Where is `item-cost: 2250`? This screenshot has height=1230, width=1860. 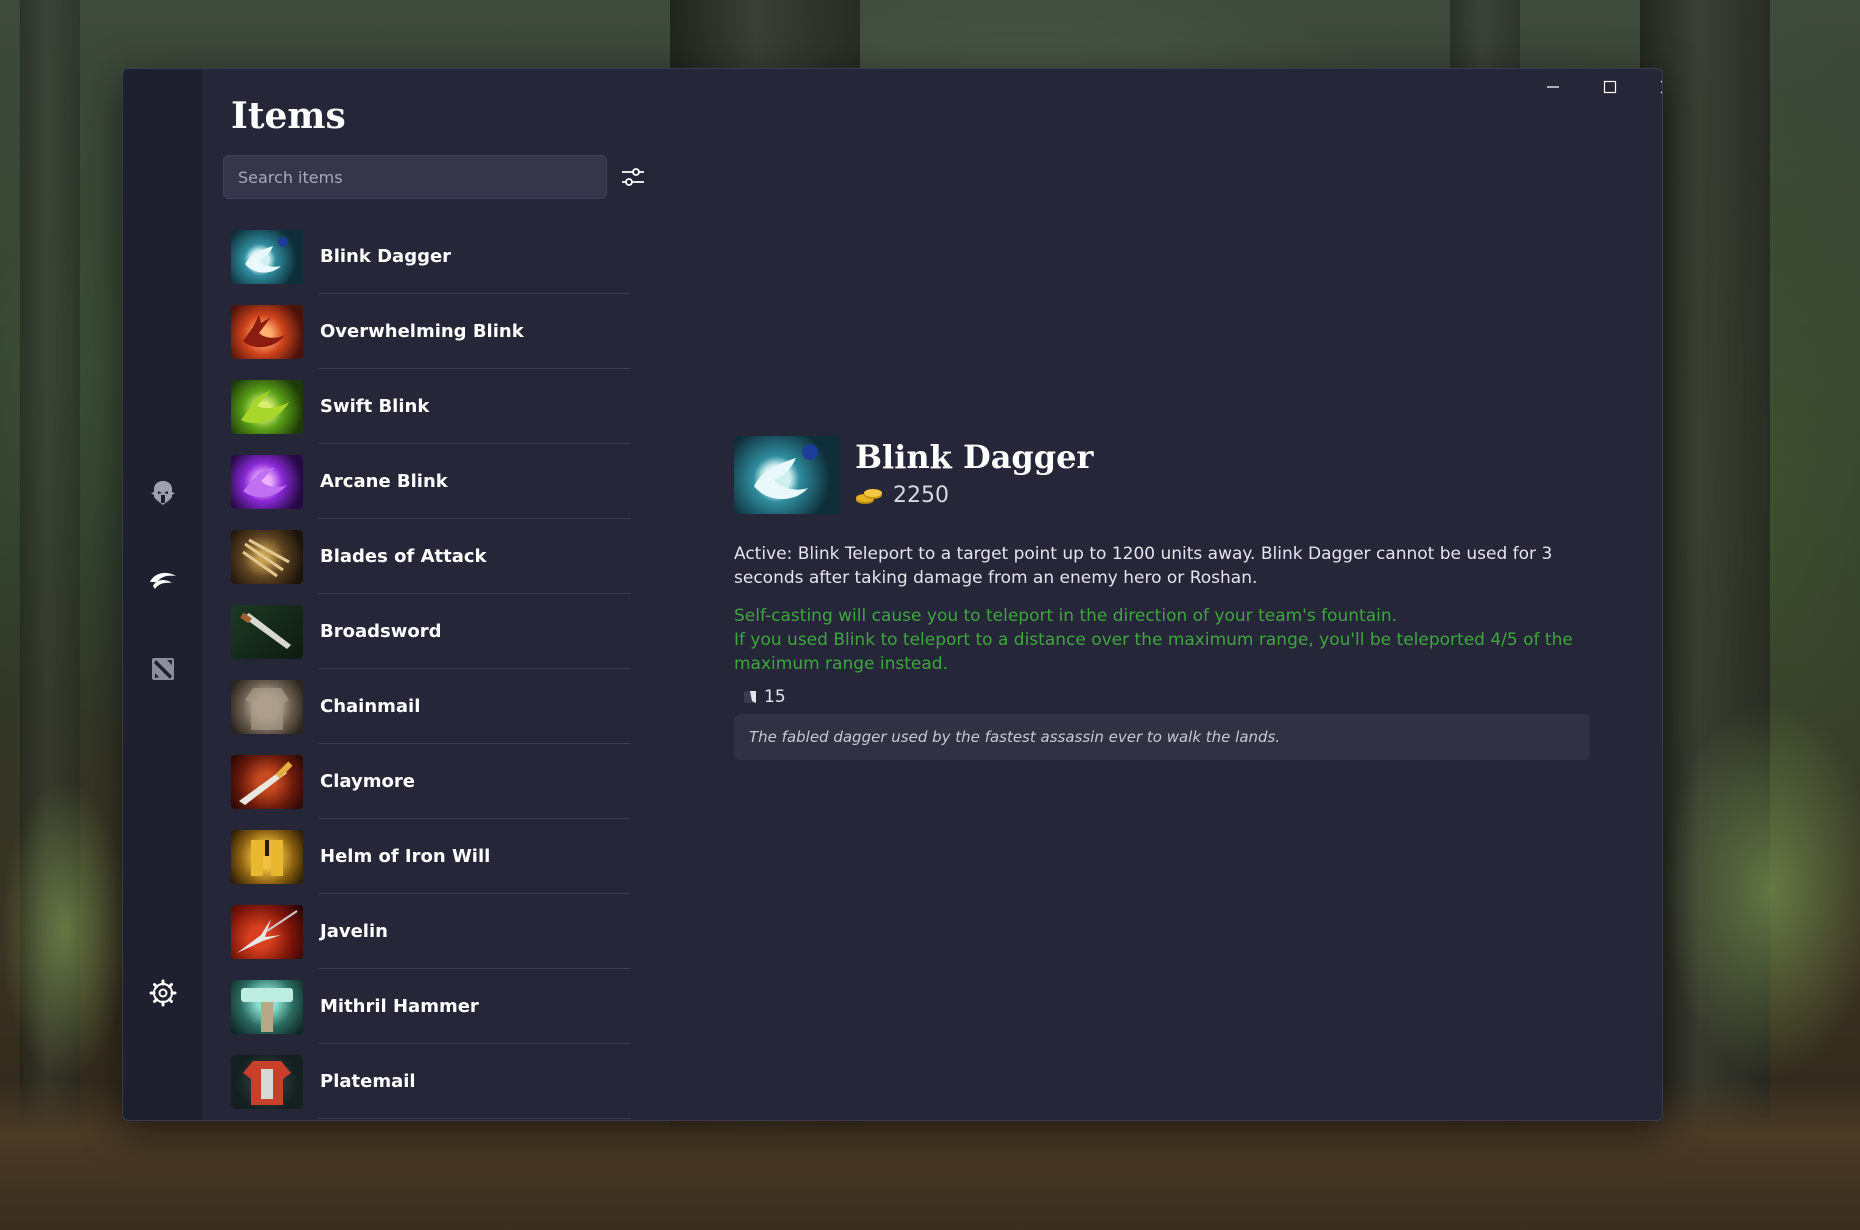
item-cost: 2250 is located at coordinates (902, 495).